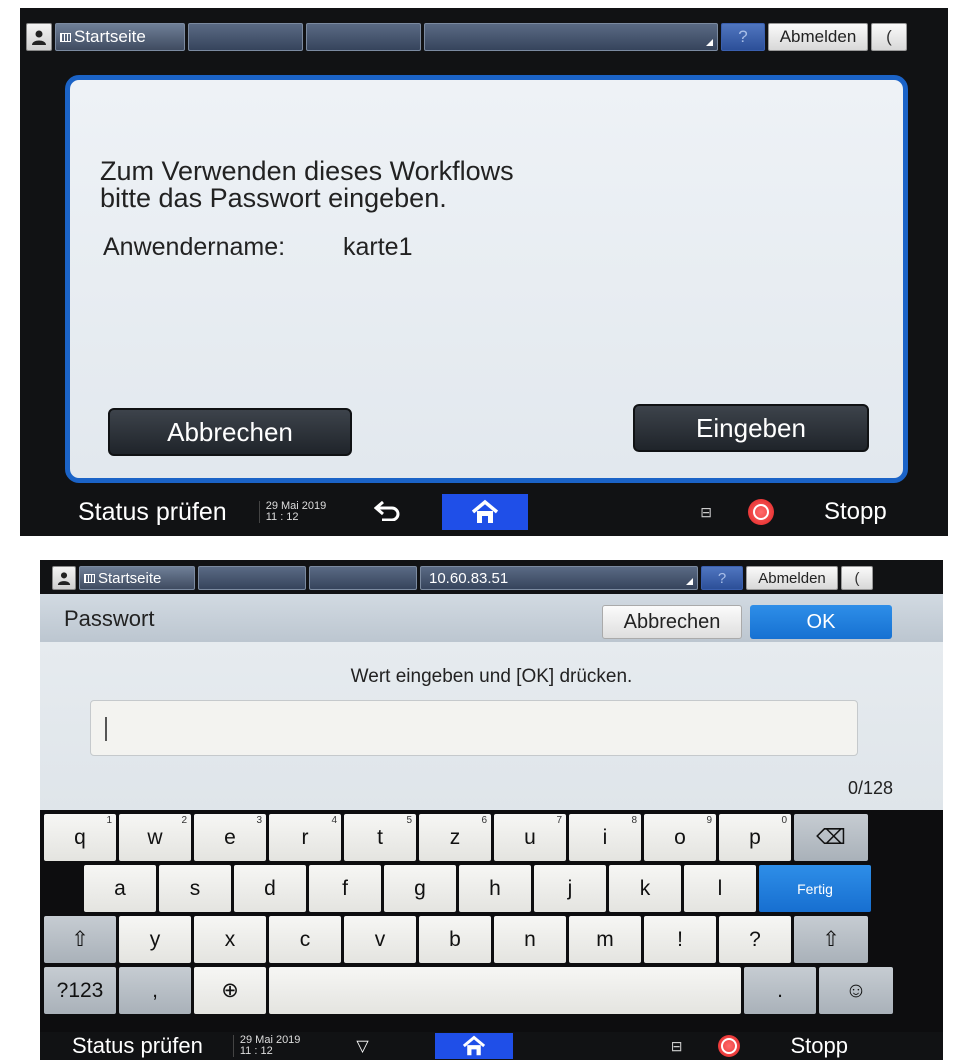 This screenshot has width=953, height=1061. Describe the element at coordinates (645, 888) in the screenshot. I see `key-k: k` at that location.